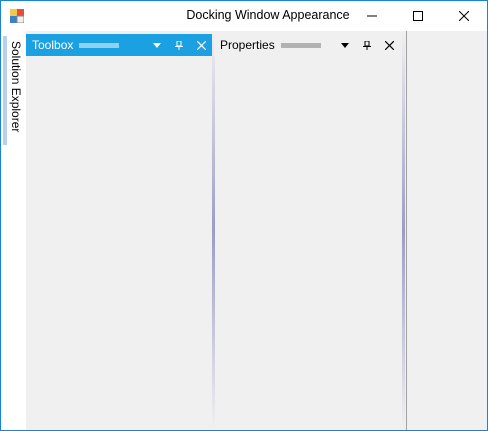 This screenshot has height=431, width=488. Describe the element at coordinates (53, 45) in the screenshot. I see `toolbox-title: Toolbox` at that location.